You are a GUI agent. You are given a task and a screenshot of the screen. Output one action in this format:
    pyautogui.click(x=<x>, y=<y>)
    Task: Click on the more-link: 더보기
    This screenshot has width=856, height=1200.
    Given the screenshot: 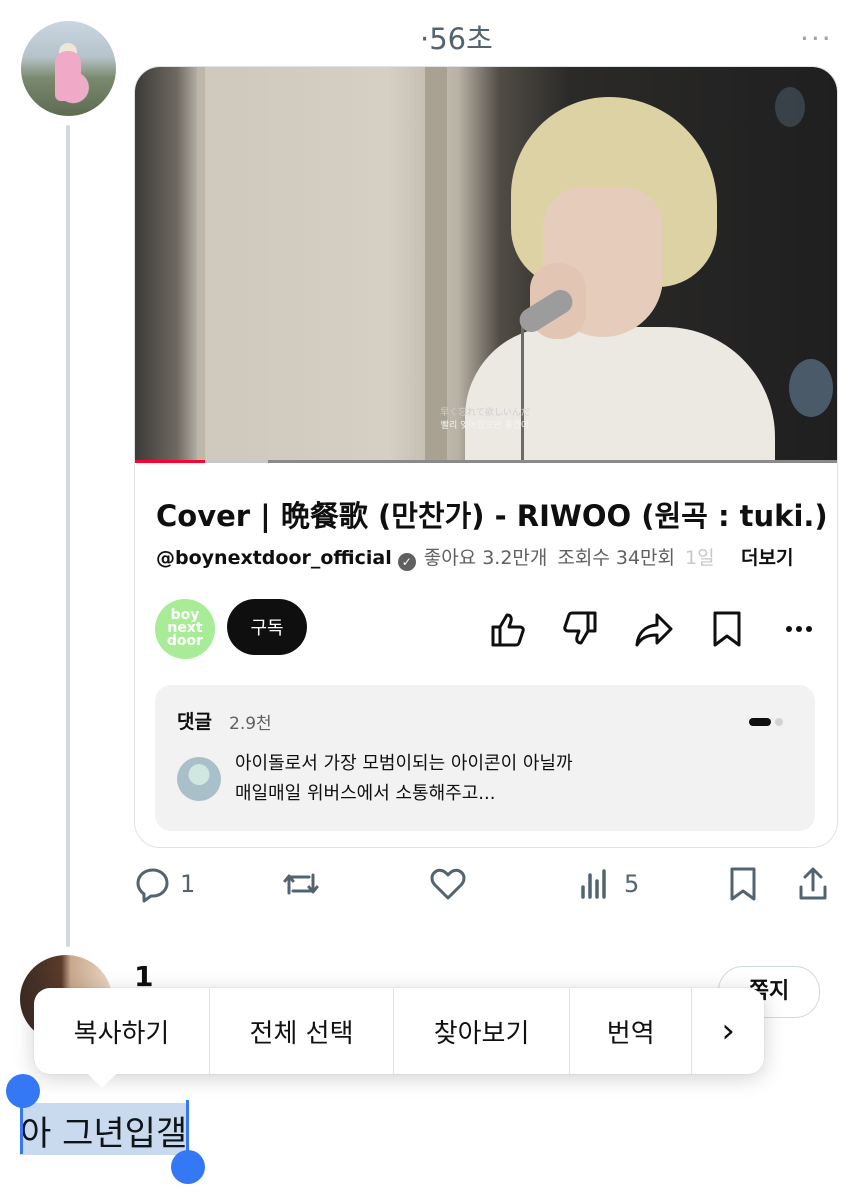 What is the action you would take?
    pyautogui.click(x=765, y=556)
    